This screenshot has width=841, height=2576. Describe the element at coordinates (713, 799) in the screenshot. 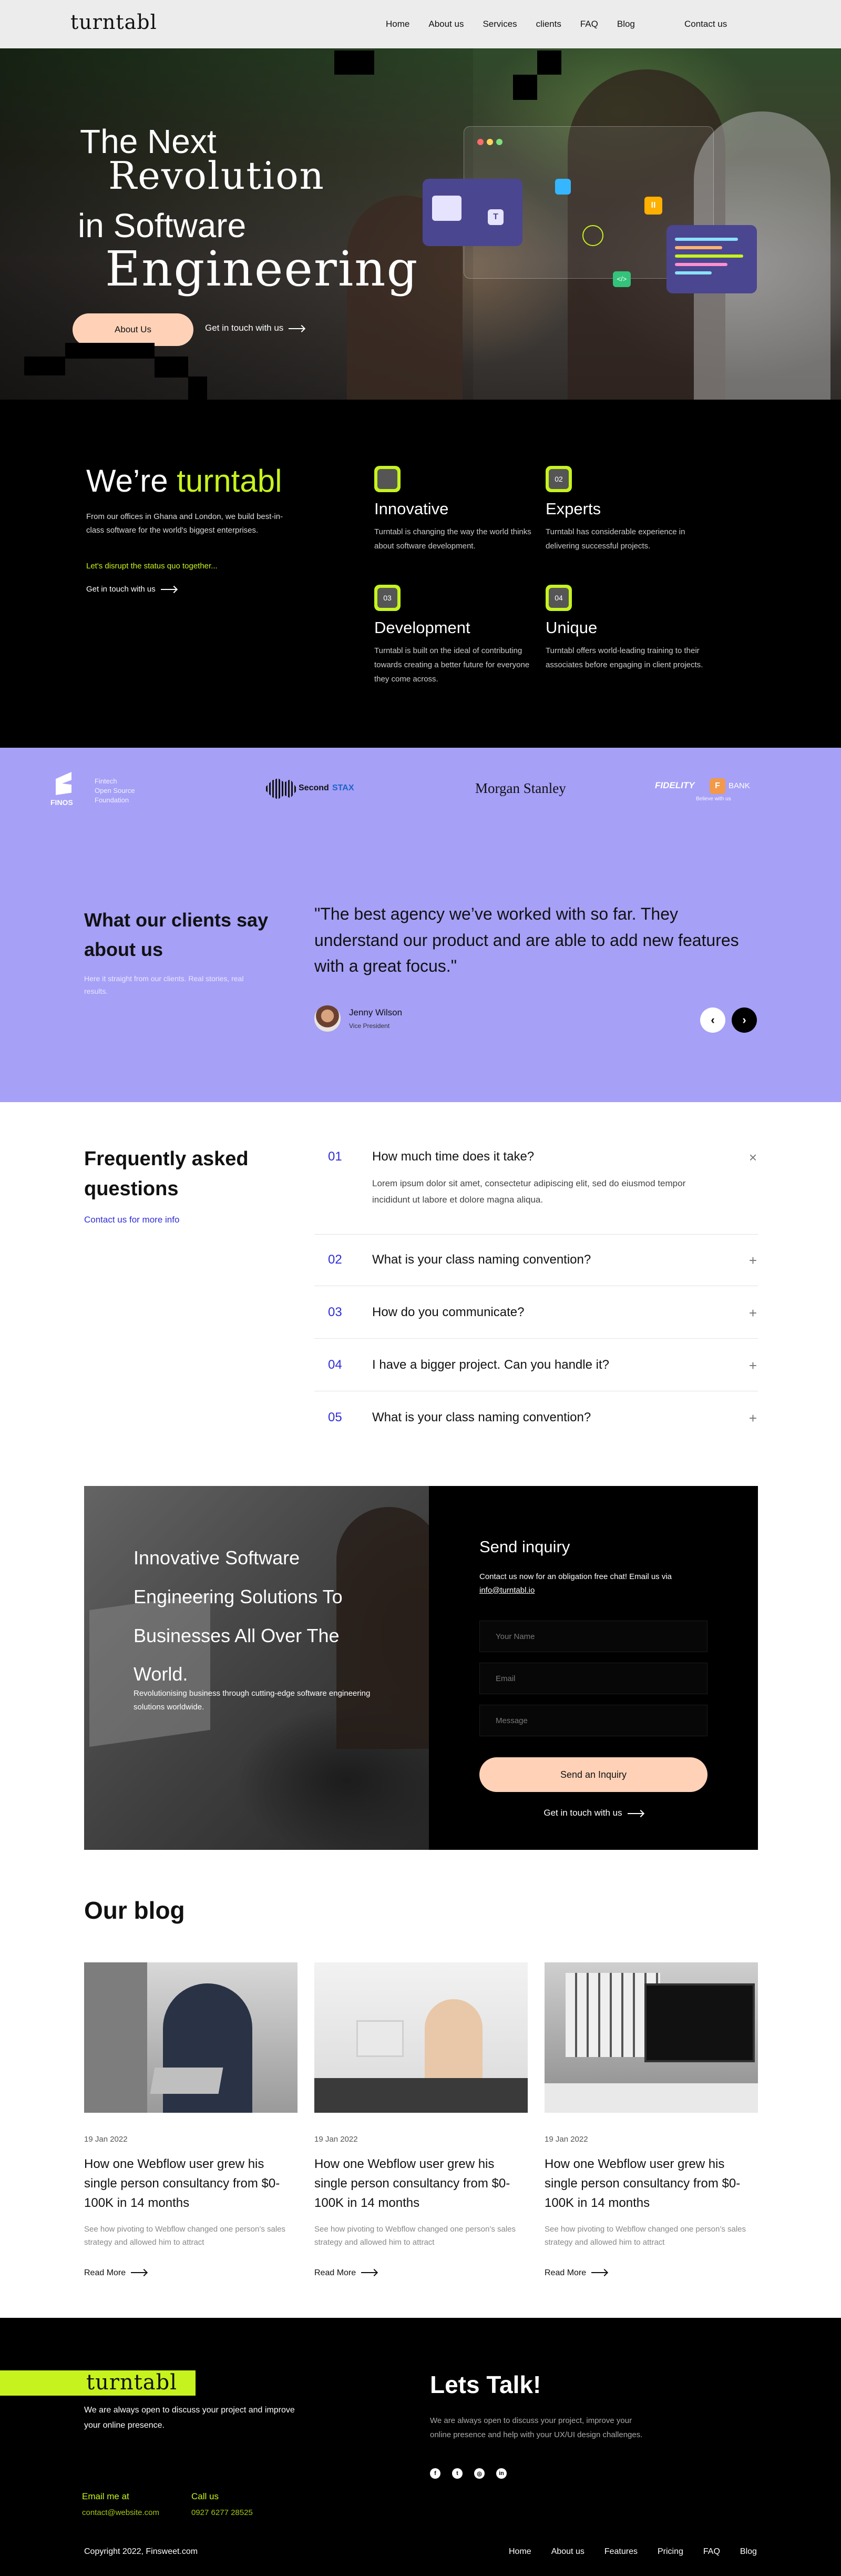

I see `fidelity-tagline: Believe with us` at that location.